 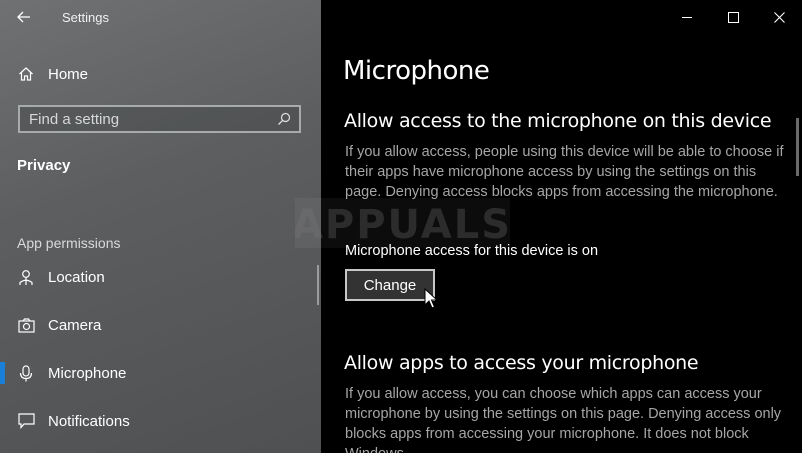 What do you see at coordinates (26, 74) in the screenshot?
I see `home-icon` at bounding box center [26, 74].